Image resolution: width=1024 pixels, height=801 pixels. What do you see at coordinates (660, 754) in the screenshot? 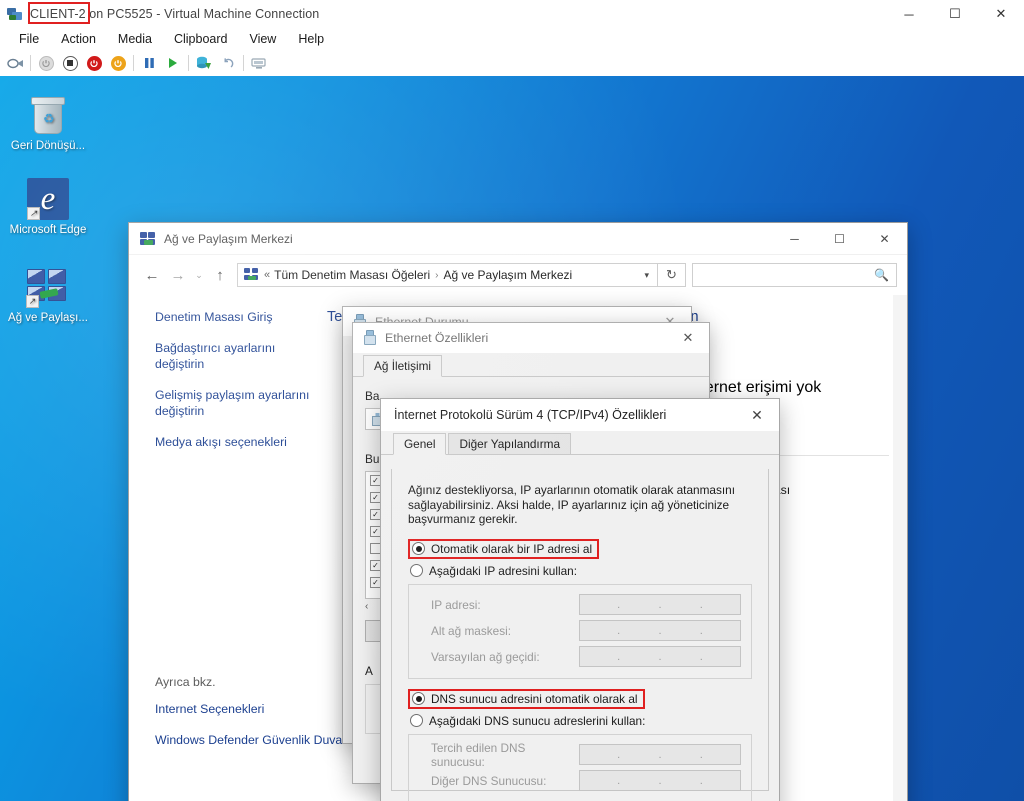
I see `preferred-dns-input: . . .` at bounding box center [660, 754].